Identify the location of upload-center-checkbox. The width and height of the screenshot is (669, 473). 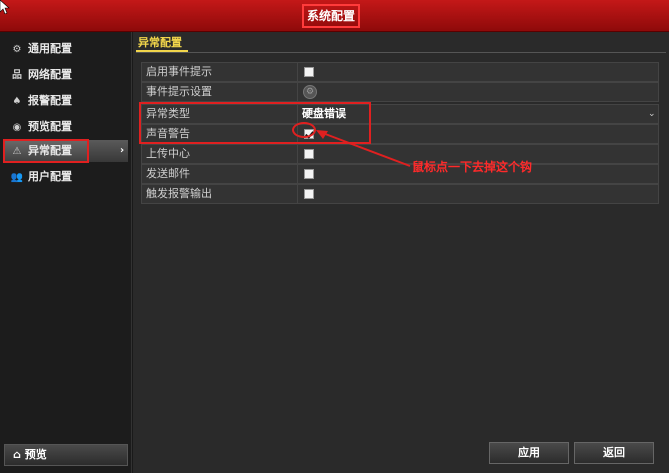
(309, 154).